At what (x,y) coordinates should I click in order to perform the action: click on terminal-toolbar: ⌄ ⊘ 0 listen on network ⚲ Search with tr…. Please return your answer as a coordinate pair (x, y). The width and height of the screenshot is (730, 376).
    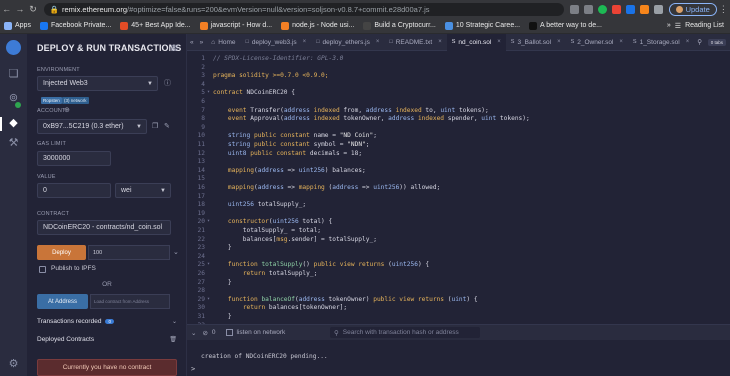
    Looking at the image, I should click on (458, 332).